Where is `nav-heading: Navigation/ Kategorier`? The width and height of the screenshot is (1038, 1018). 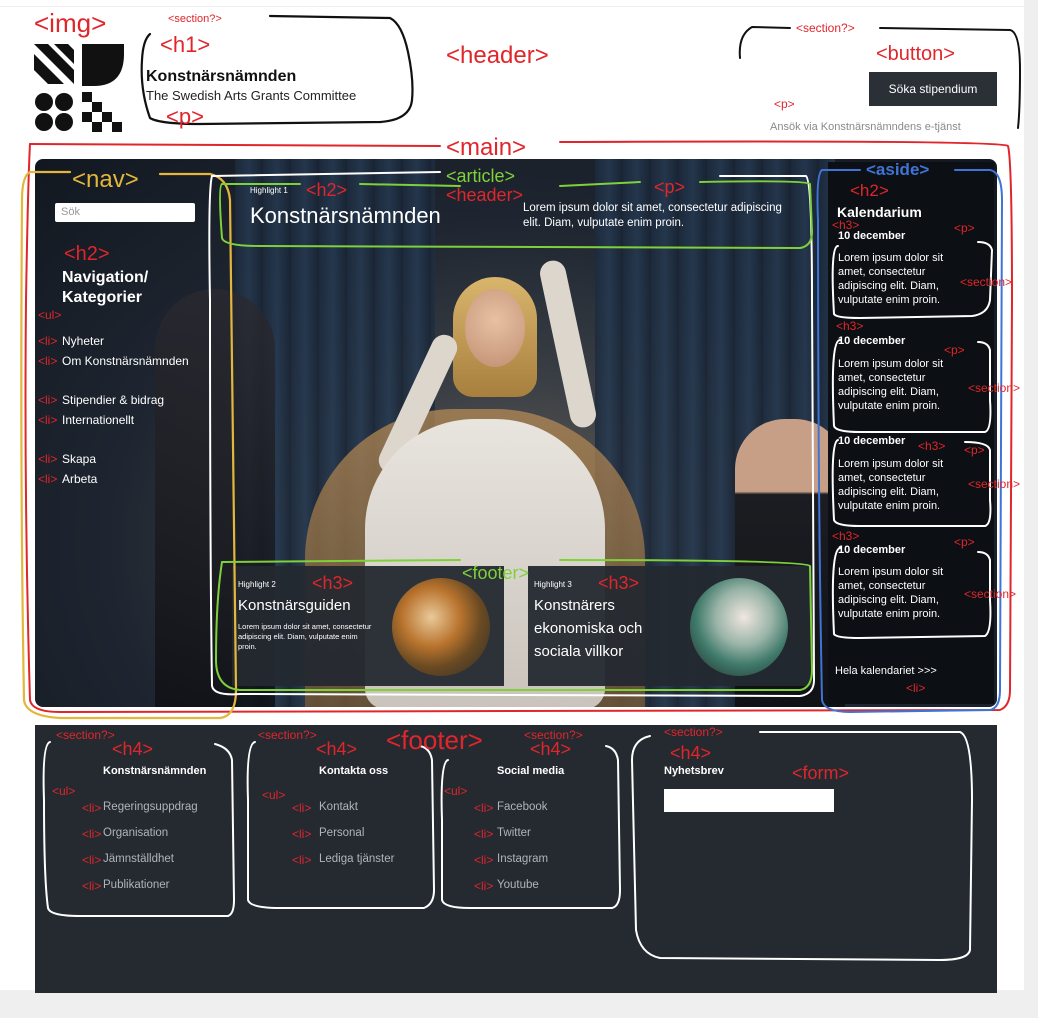
nav-heading: Navigation/ Kategorier is located at coordinates (105, 287).